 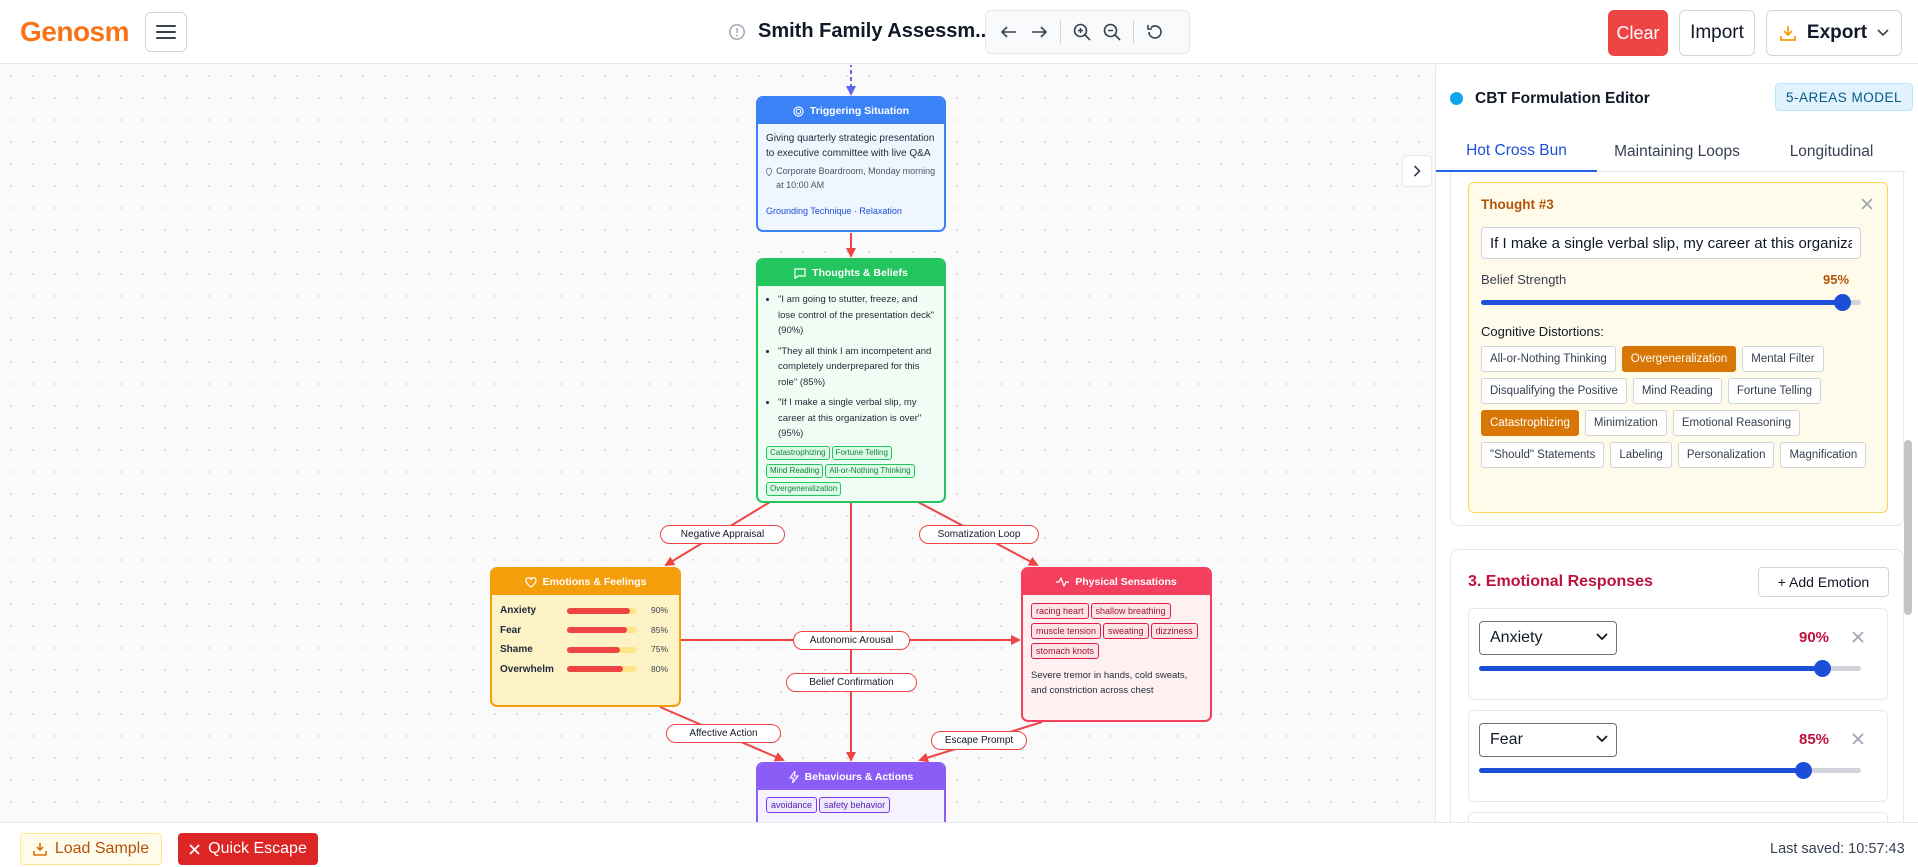 What do you see at coordinates (1677, 391) in the screenshot?
I see `distortion-chip: Mind Reading` at bounding box center [1677, 391].